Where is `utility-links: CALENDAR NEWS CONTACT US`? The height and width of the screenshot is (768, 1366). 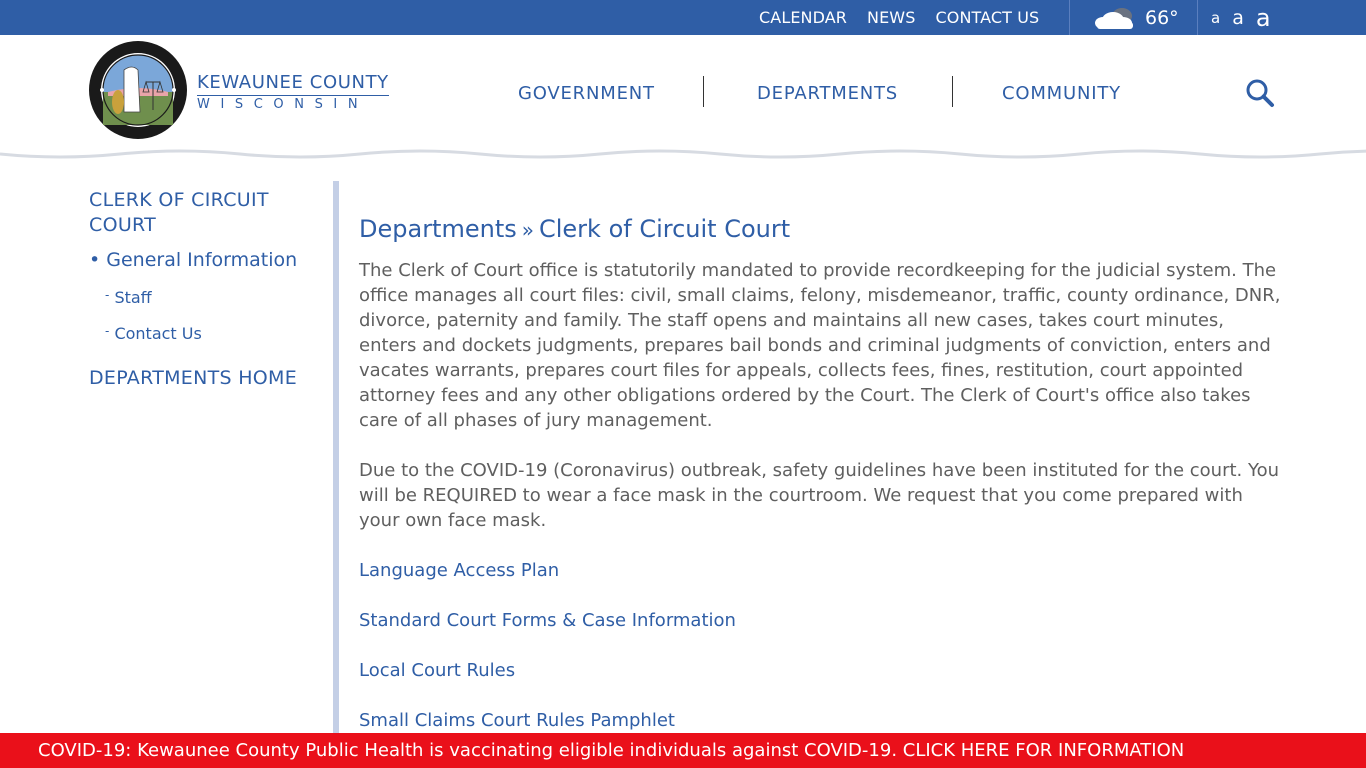
utility-links: CALENDAR NEWS CONTACT US is located at coordinates (909, 17).